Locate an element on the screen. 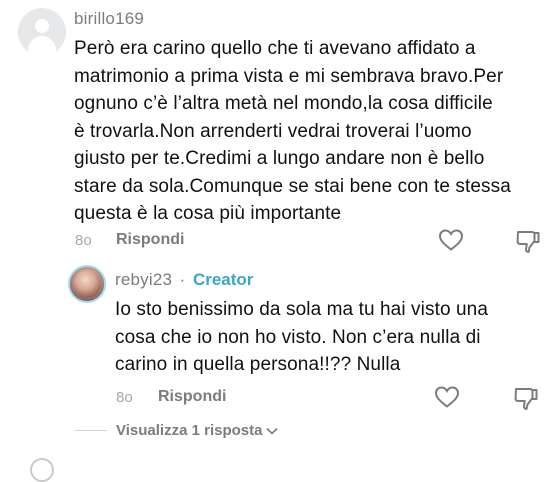 This screenshot has width=560, height=482. reply-time: 8o is located at coordinates (124, 397).